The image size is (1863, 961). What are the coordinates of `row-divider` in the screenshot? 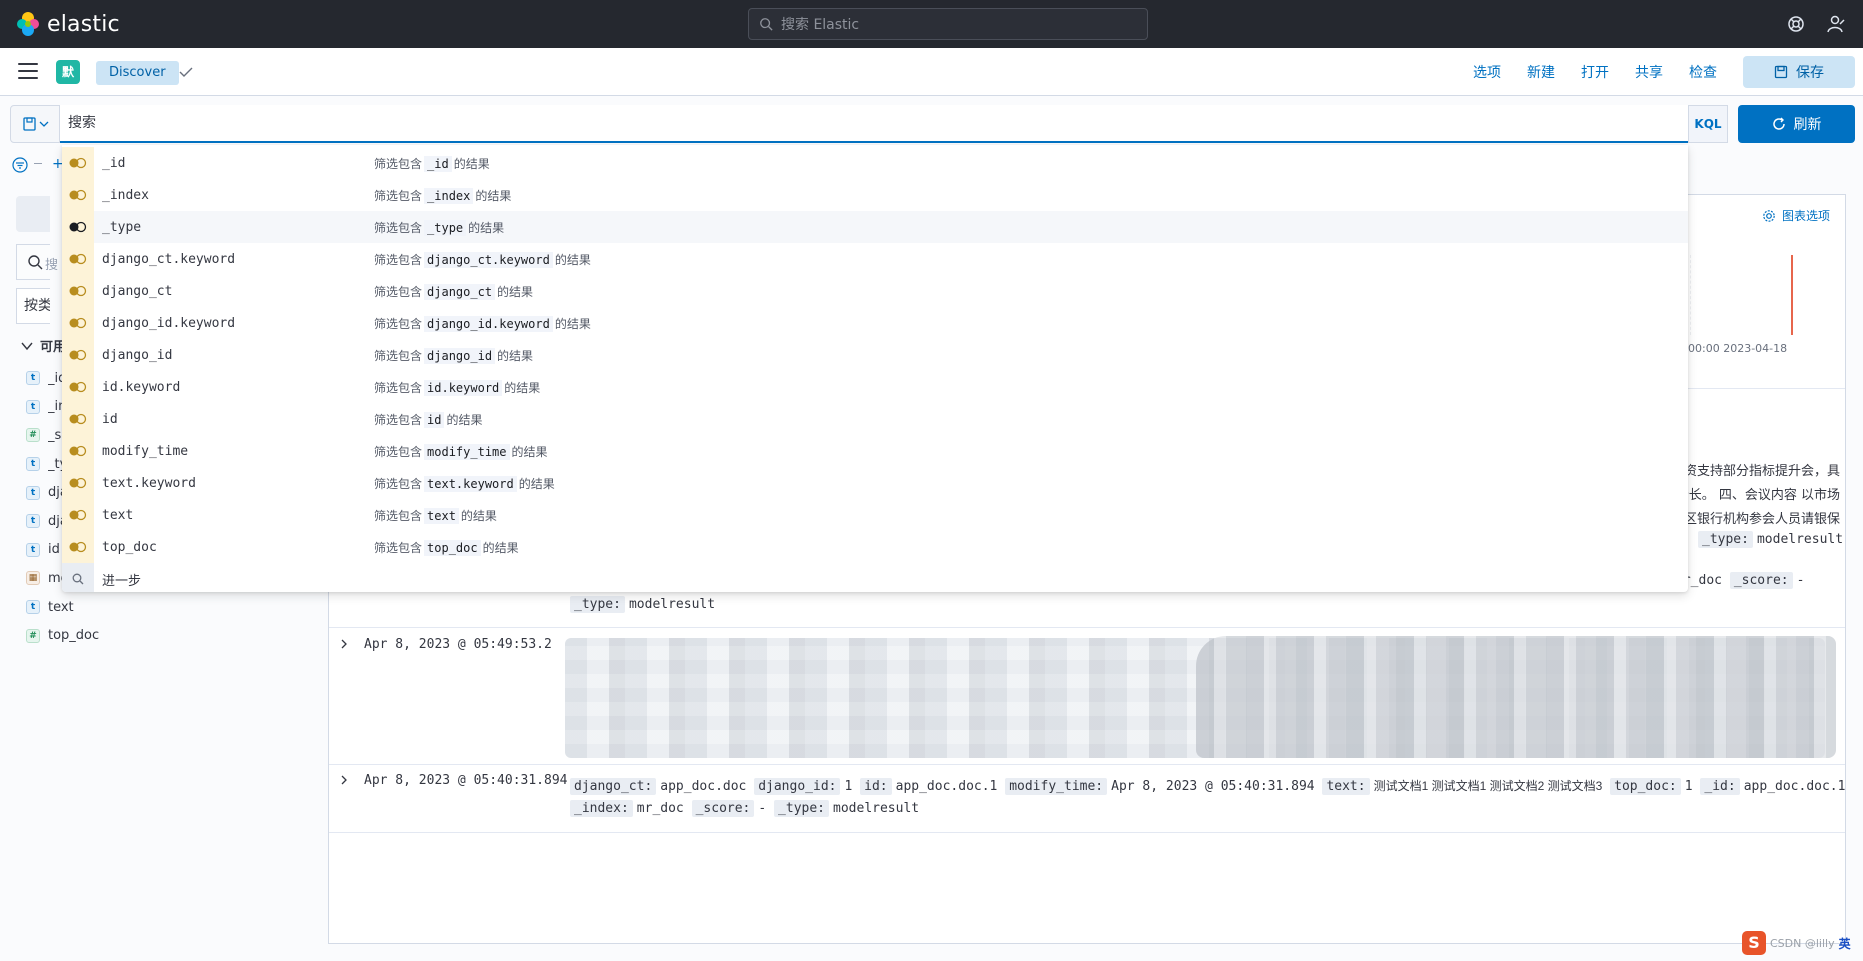 It's located at (1087, 832).